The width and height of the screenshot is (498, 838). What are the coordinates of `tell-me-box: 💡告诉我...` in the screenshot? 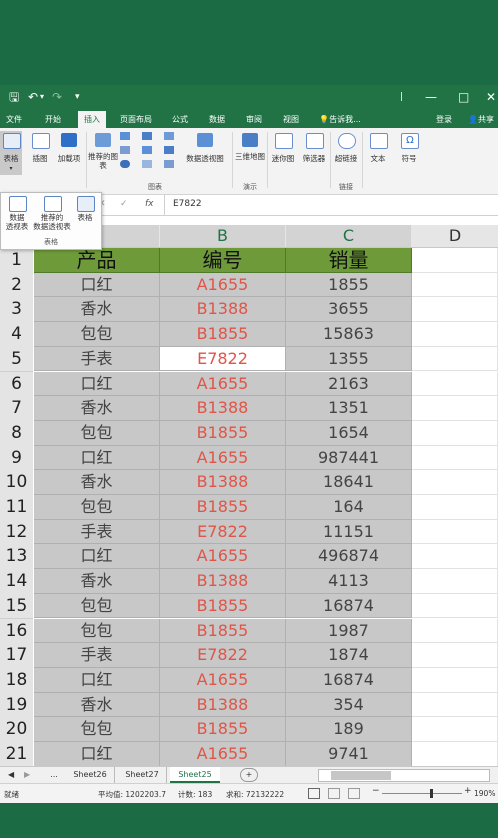 It's located at (340, 119).